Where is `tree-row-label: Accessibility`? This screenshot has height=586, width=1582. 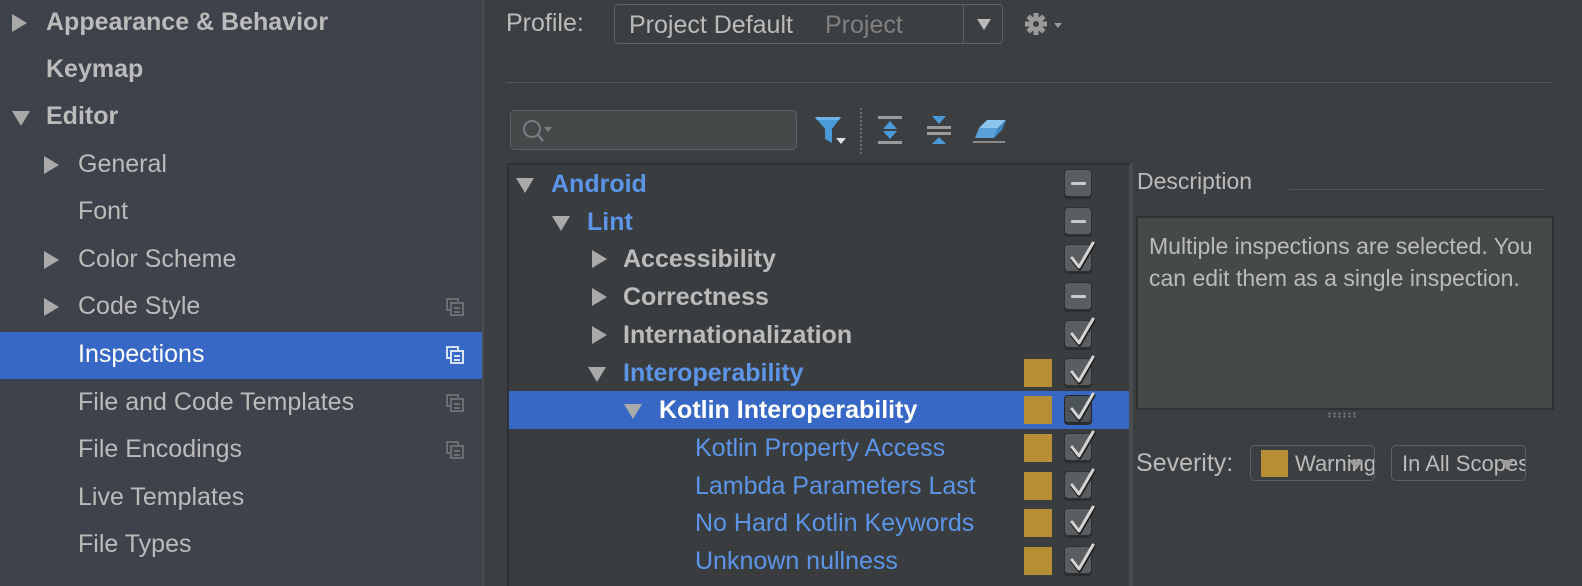
tree-row-label: Accessibility is located at coordinates (699, 259).